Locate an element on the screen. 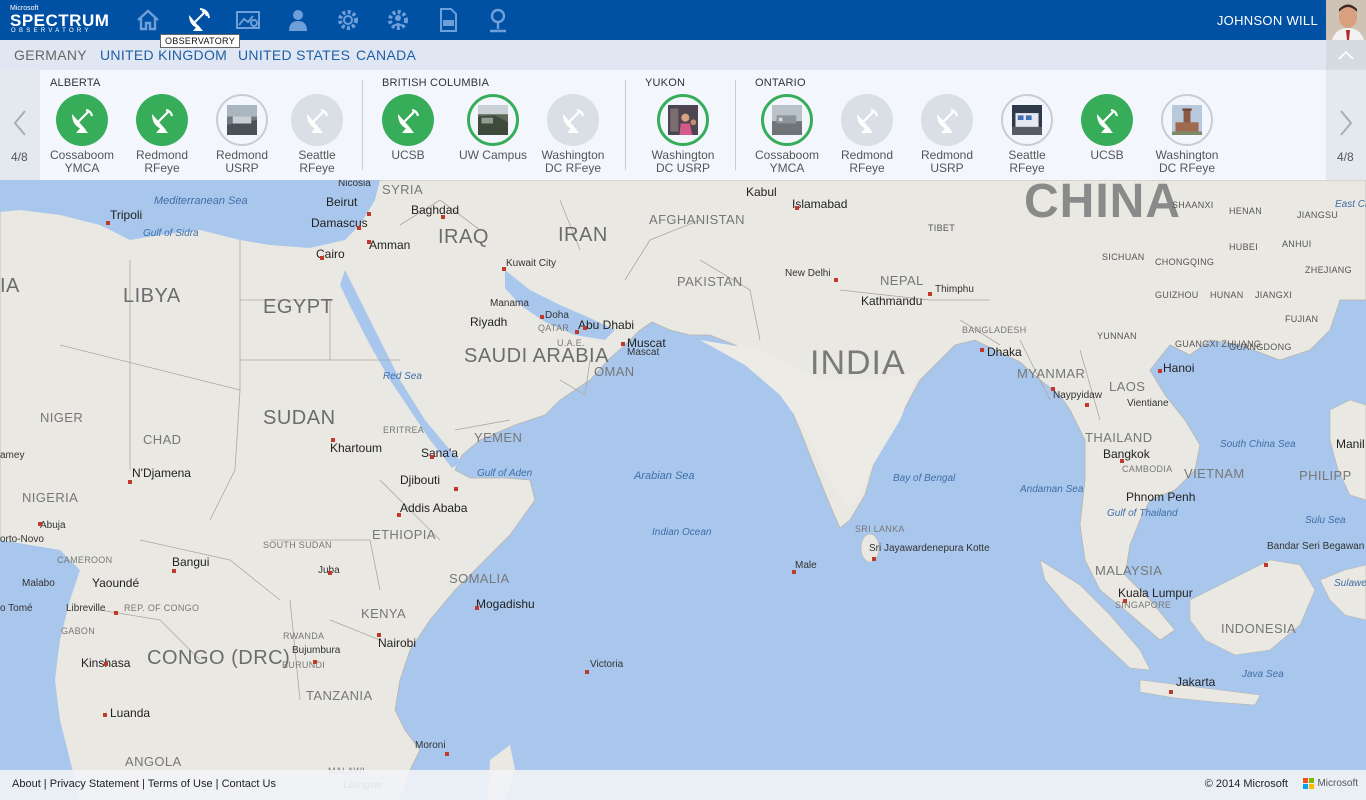 The width and height of the screenshot is (1366, 800). user-name: JOHNSON WILL is located at coordinates (1267, 20).